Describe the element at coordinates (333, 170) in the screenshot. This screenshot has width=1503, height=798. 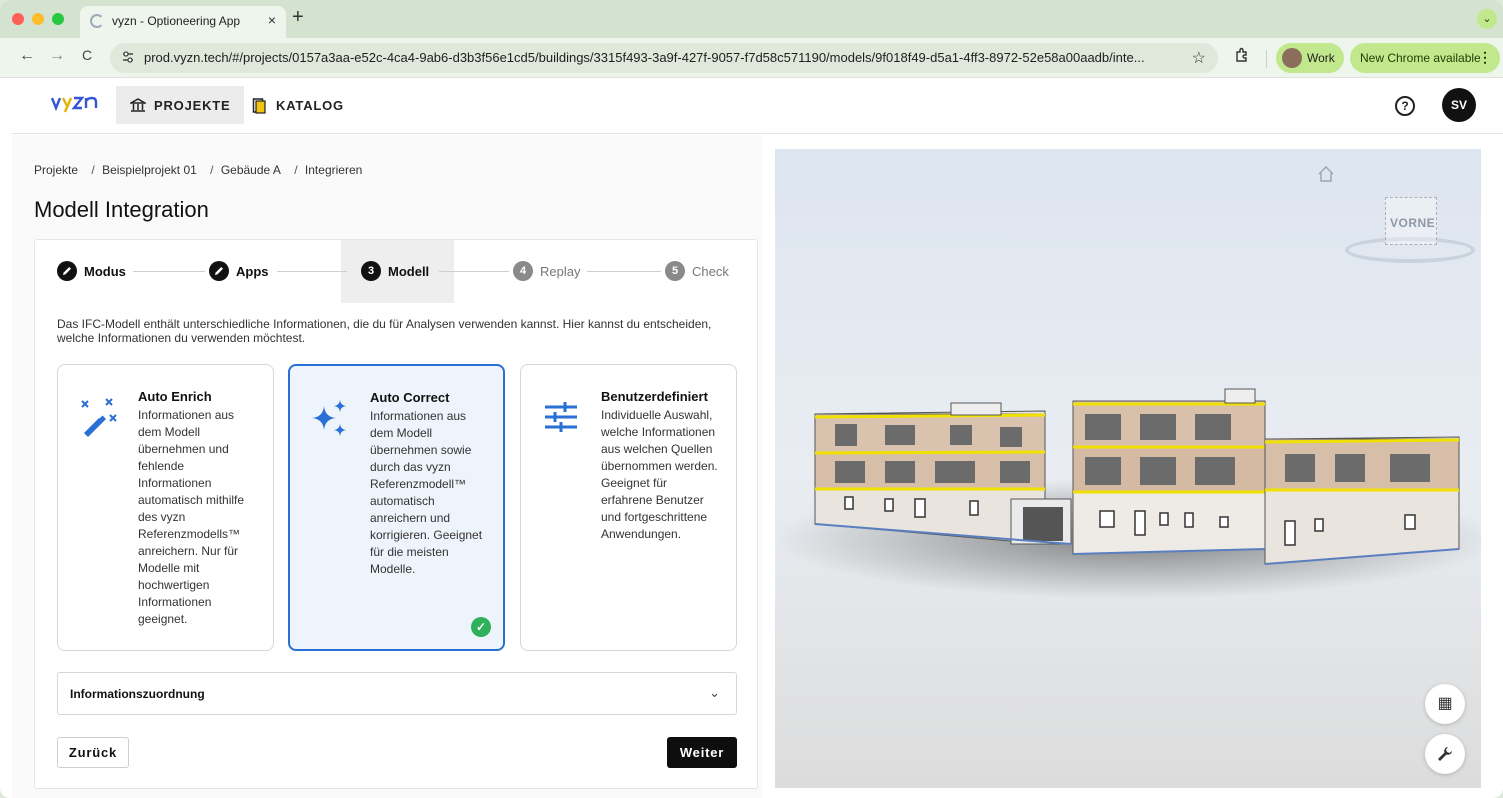
I see `breadcrumb-current: Integrieren` at that location.